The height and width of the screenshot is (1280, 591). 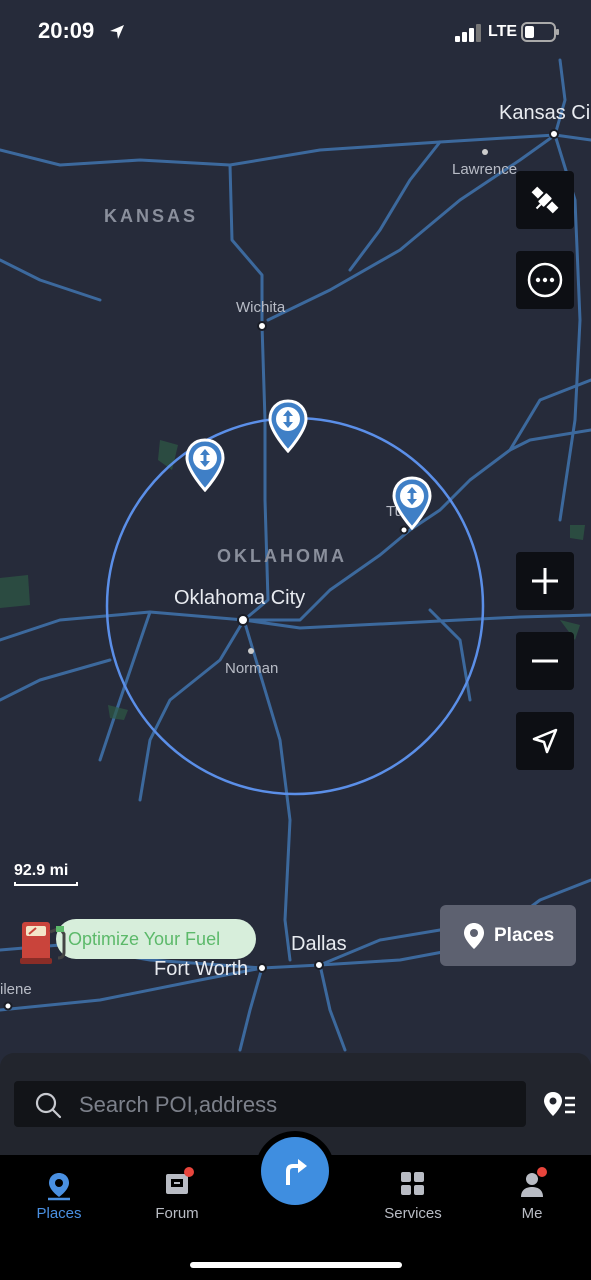 I want to click on status-bar: 20:09 LTE, so click(x=295, y=32).